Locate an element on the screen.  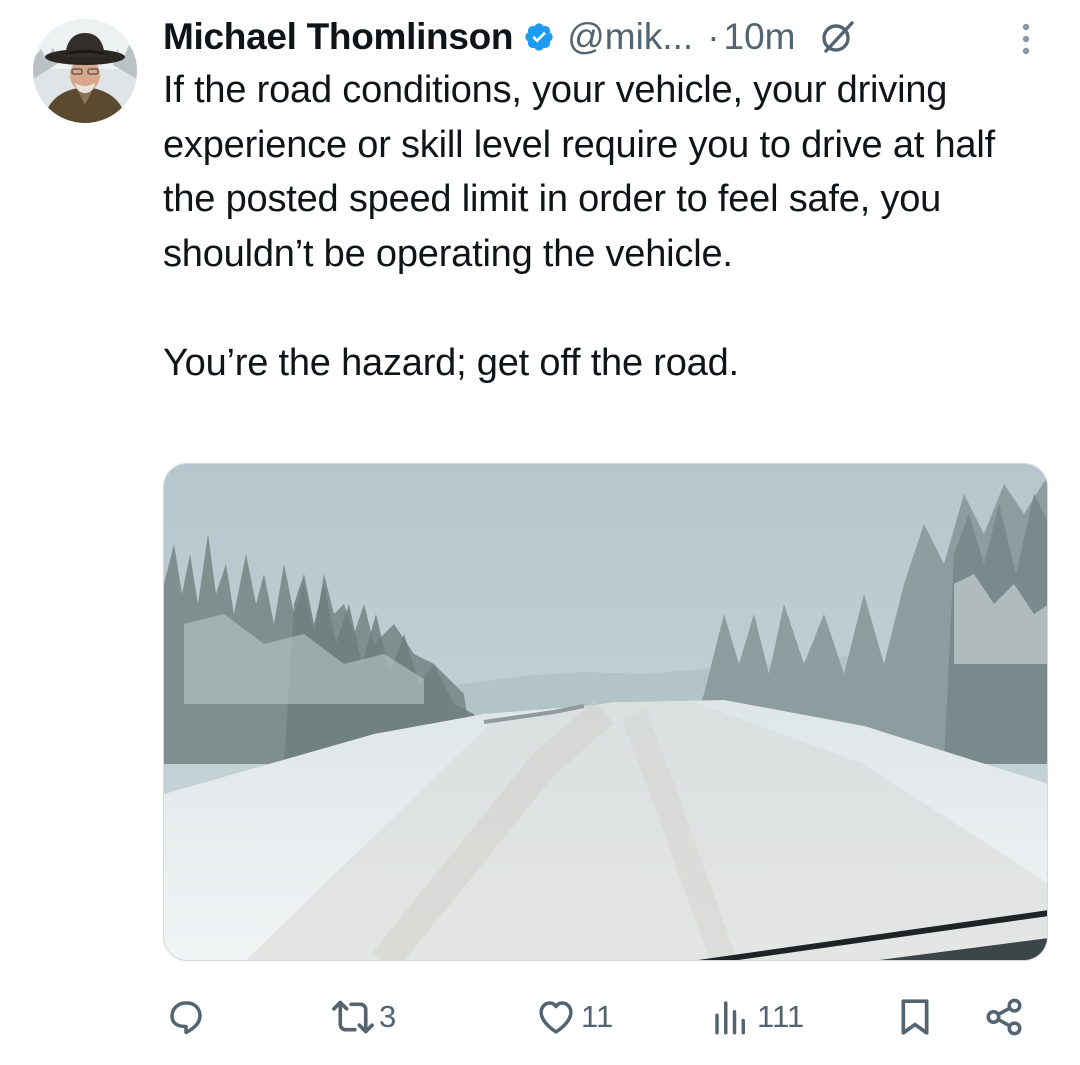
share-button is located at coordinates (1004, 1017).